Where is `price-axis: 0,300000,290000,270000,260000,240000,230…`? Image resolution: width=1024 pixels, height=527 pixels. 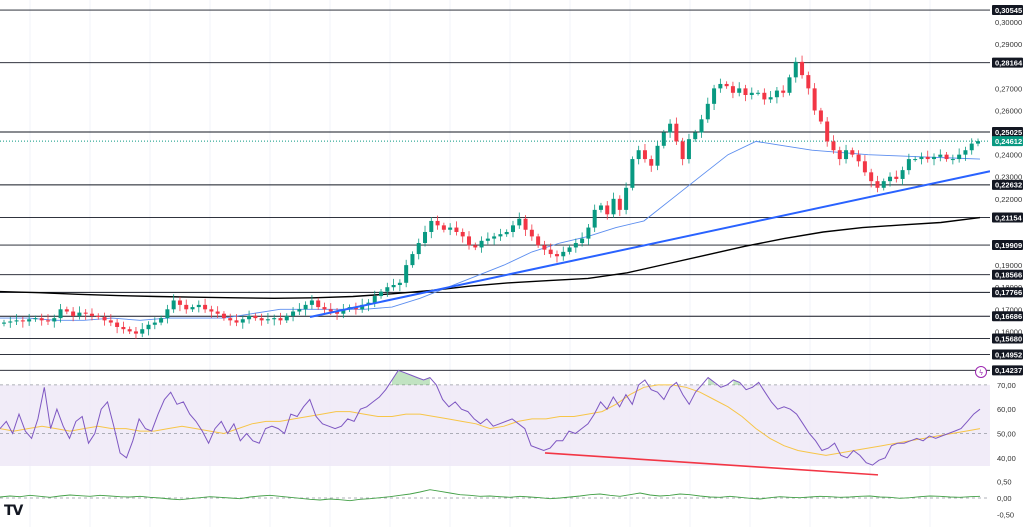 price-axis: 0,300000,290000,270000,260000,240000,230… is located at coordinates (1007, 263).